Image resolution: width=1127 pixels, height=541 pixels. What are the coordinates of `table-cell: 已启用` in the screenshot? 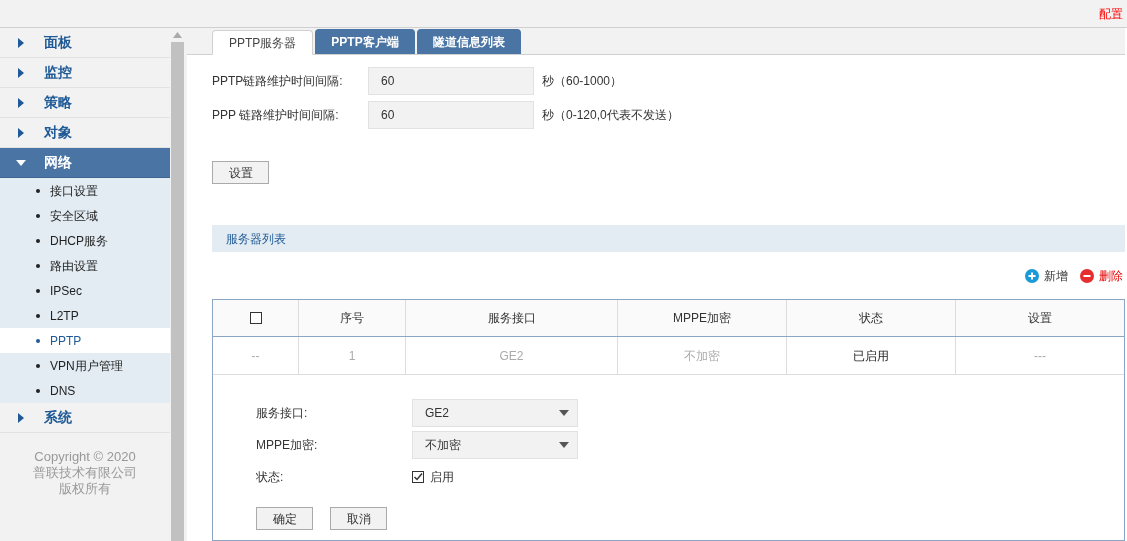 It's located at (871, 355).